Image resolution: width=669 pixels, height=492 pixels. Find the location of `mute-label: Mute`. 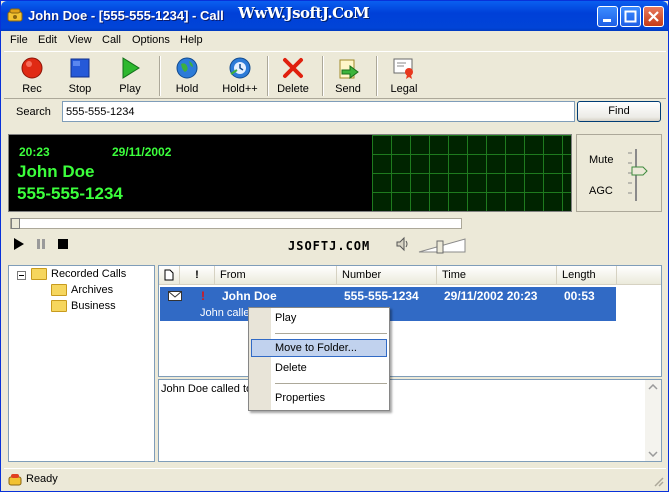

mute-label: Mute is located at coordinates (601, 160).